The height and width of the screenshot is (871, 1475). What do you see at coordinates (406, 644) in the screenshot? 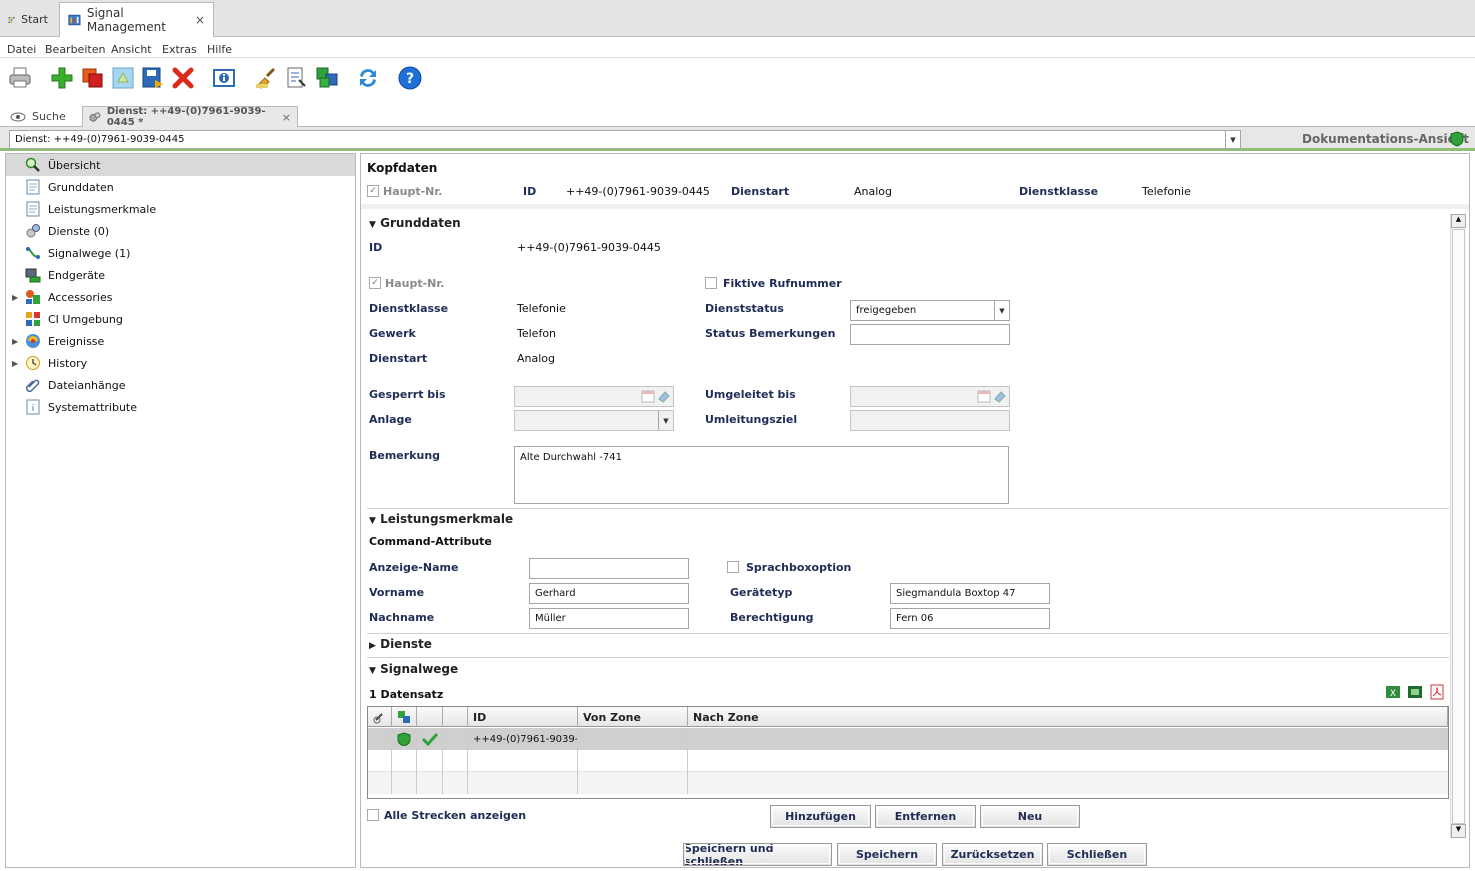
I see `dienste-title: Dienste` at bounding box center [406, 644].